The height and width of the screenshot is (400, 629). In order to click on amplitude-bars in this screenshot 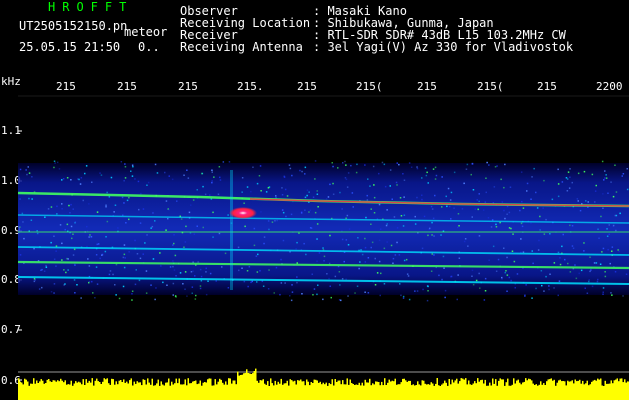, I will do `click(323, 384)`.